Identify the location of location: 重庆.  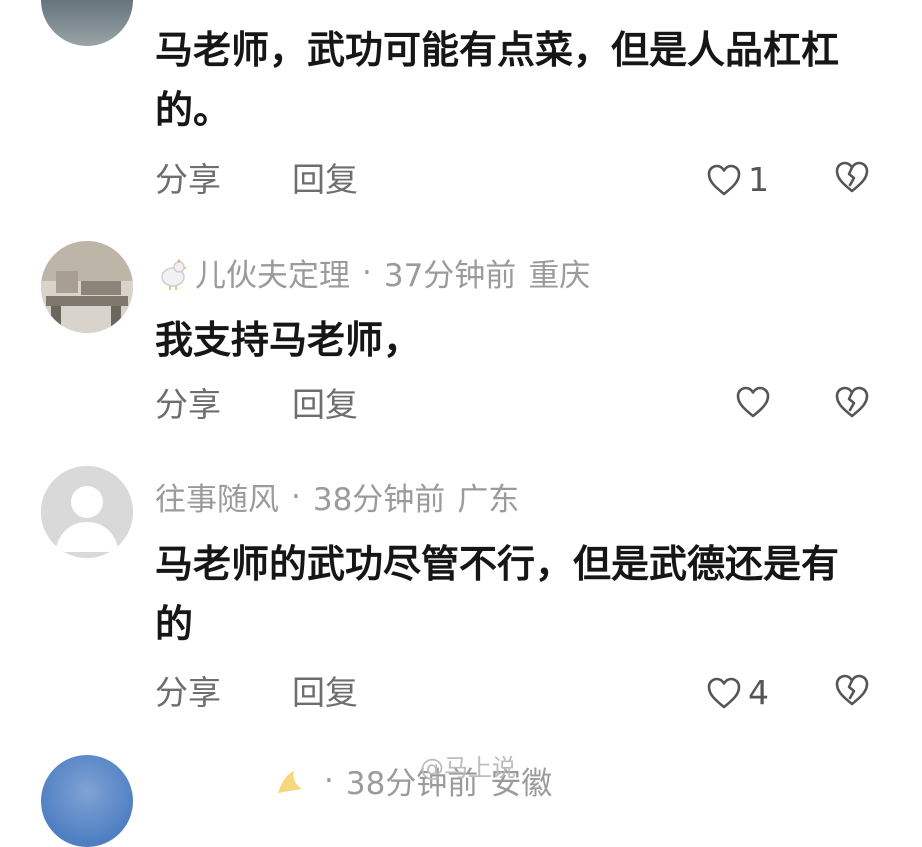
(559, 276).